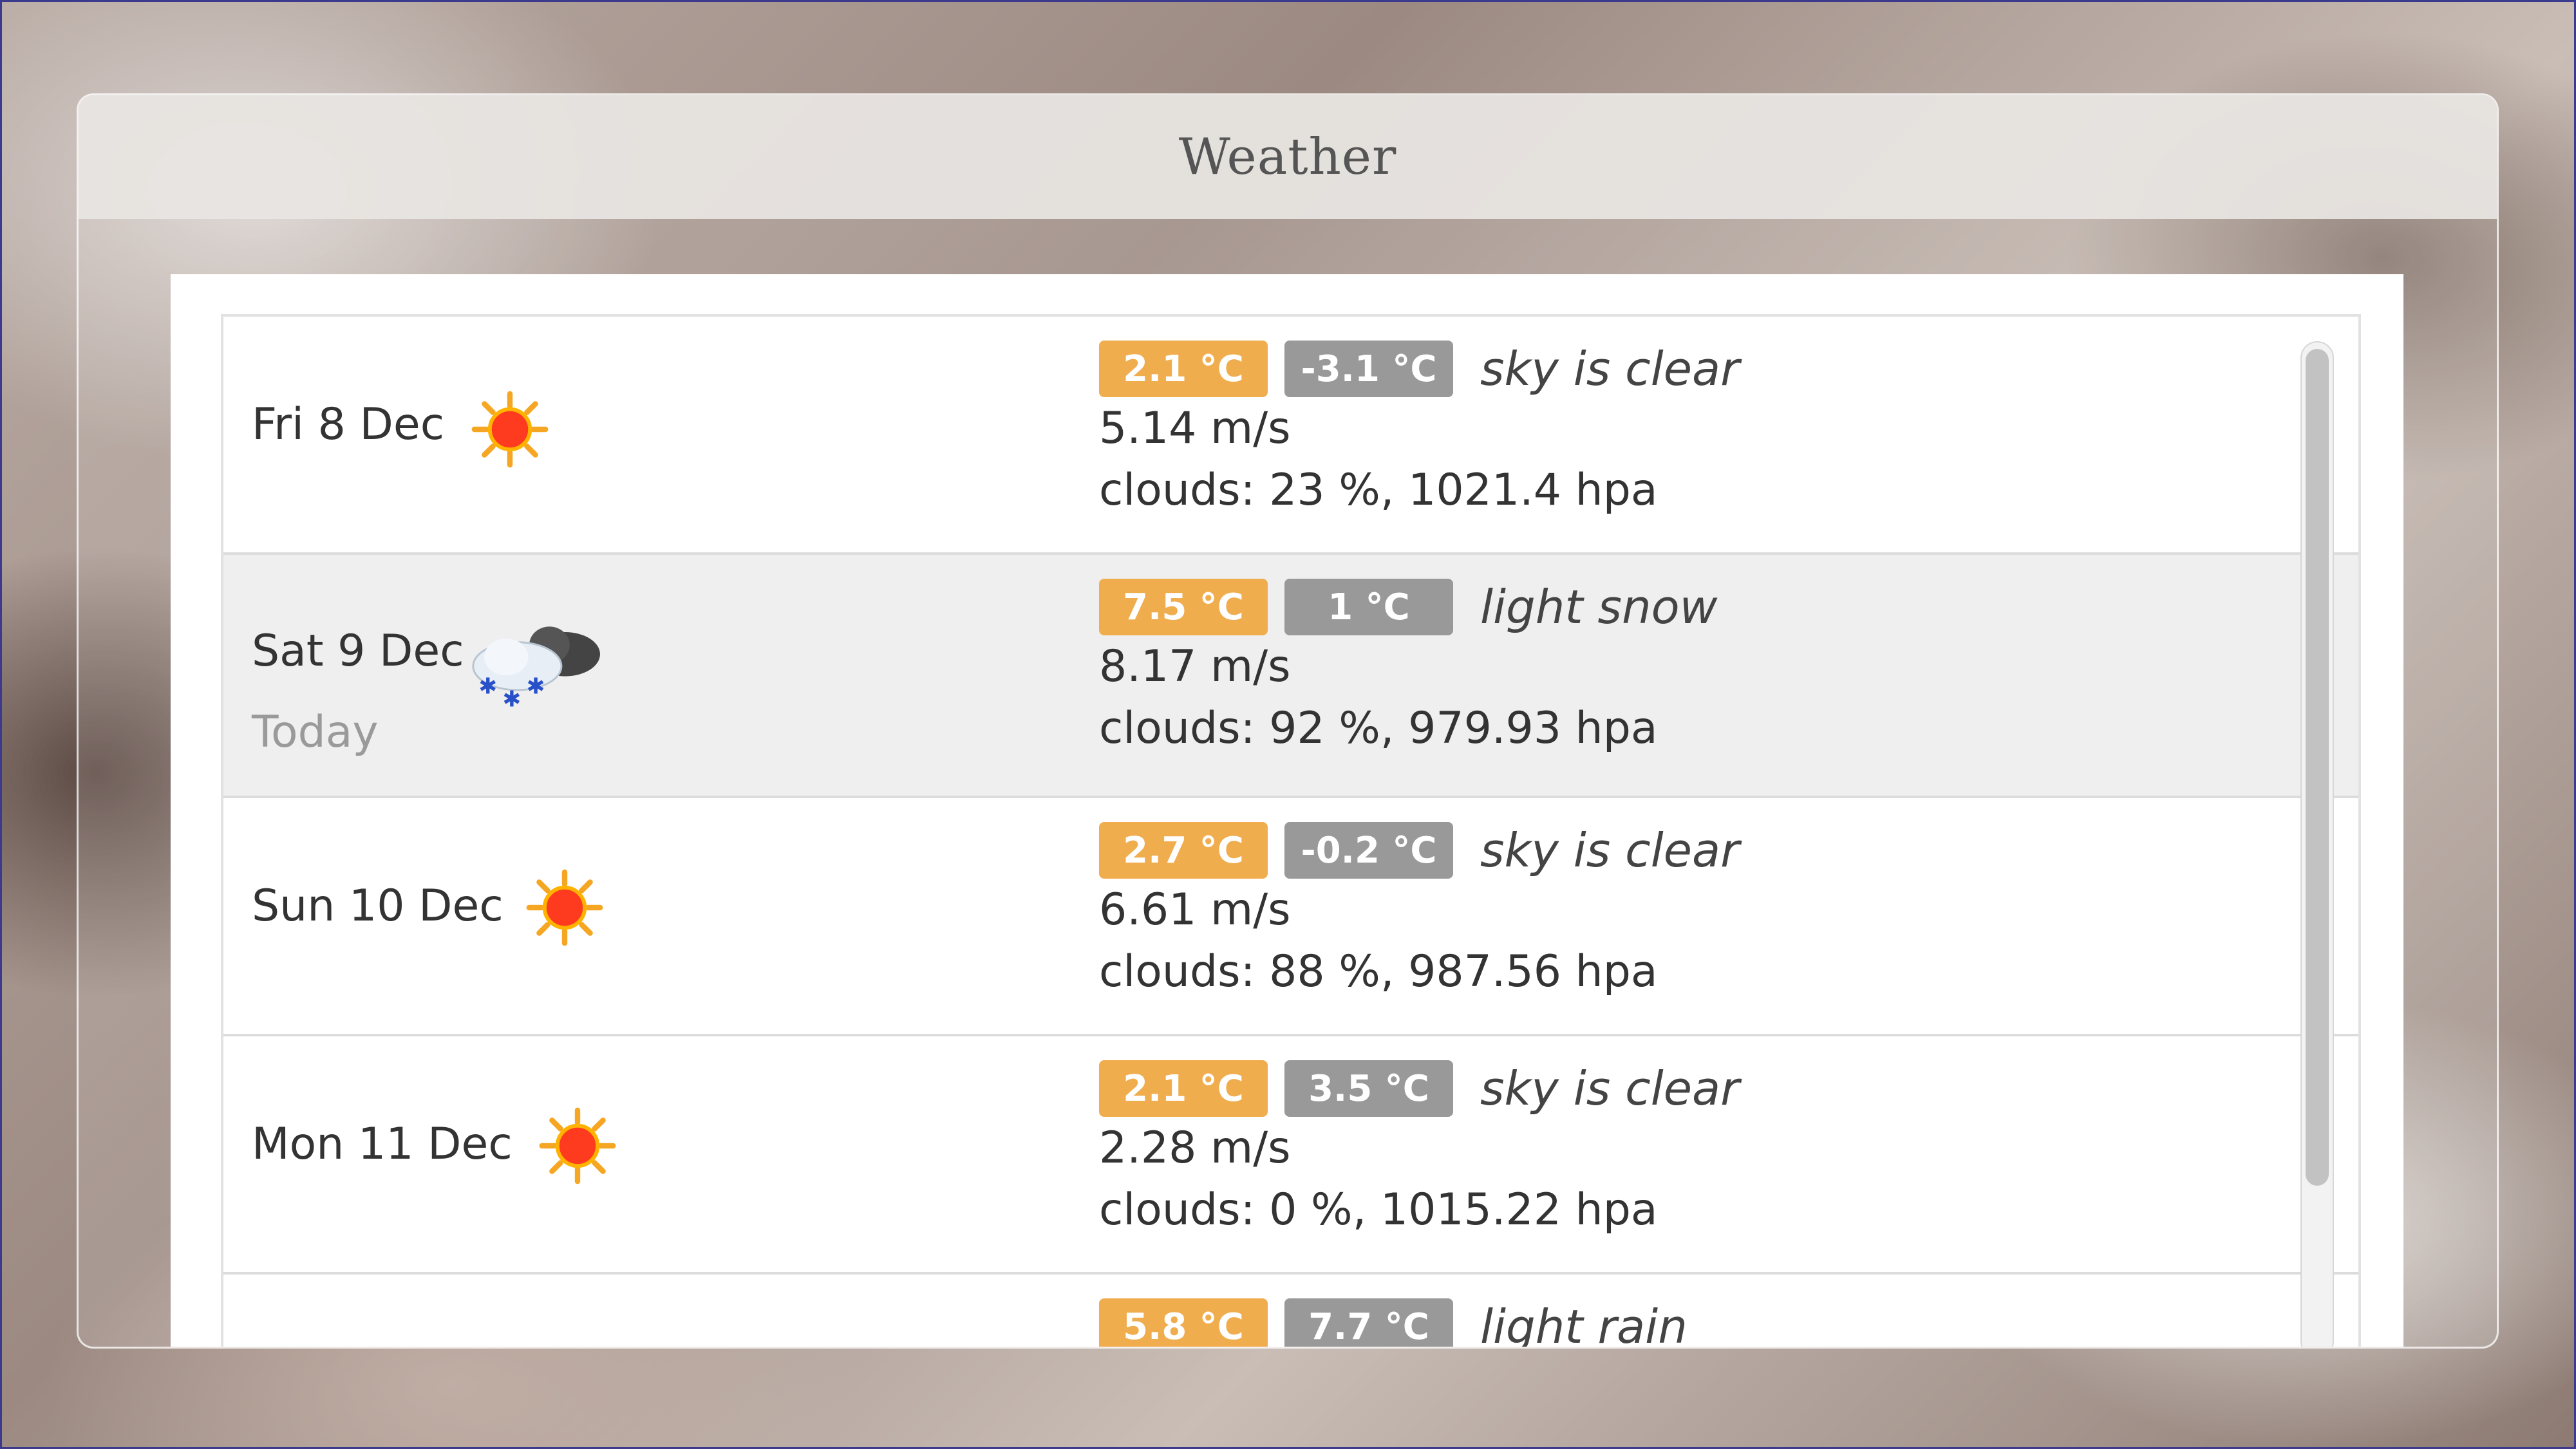  What do you see at coordinates (1368, 1088) in the screenshot?
I see `min-temp-badge: 3.5 °C` at bounding box center [1368, 1088].